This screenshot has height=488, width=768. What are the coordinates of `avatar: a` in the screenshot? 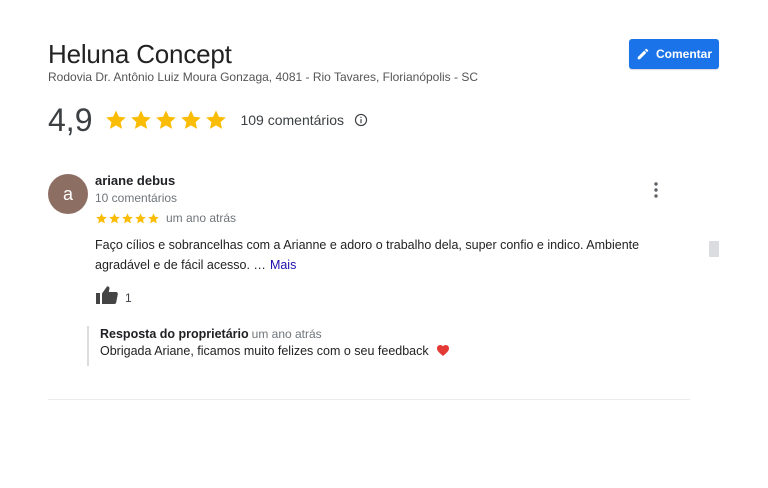 It's located at (68, 194).